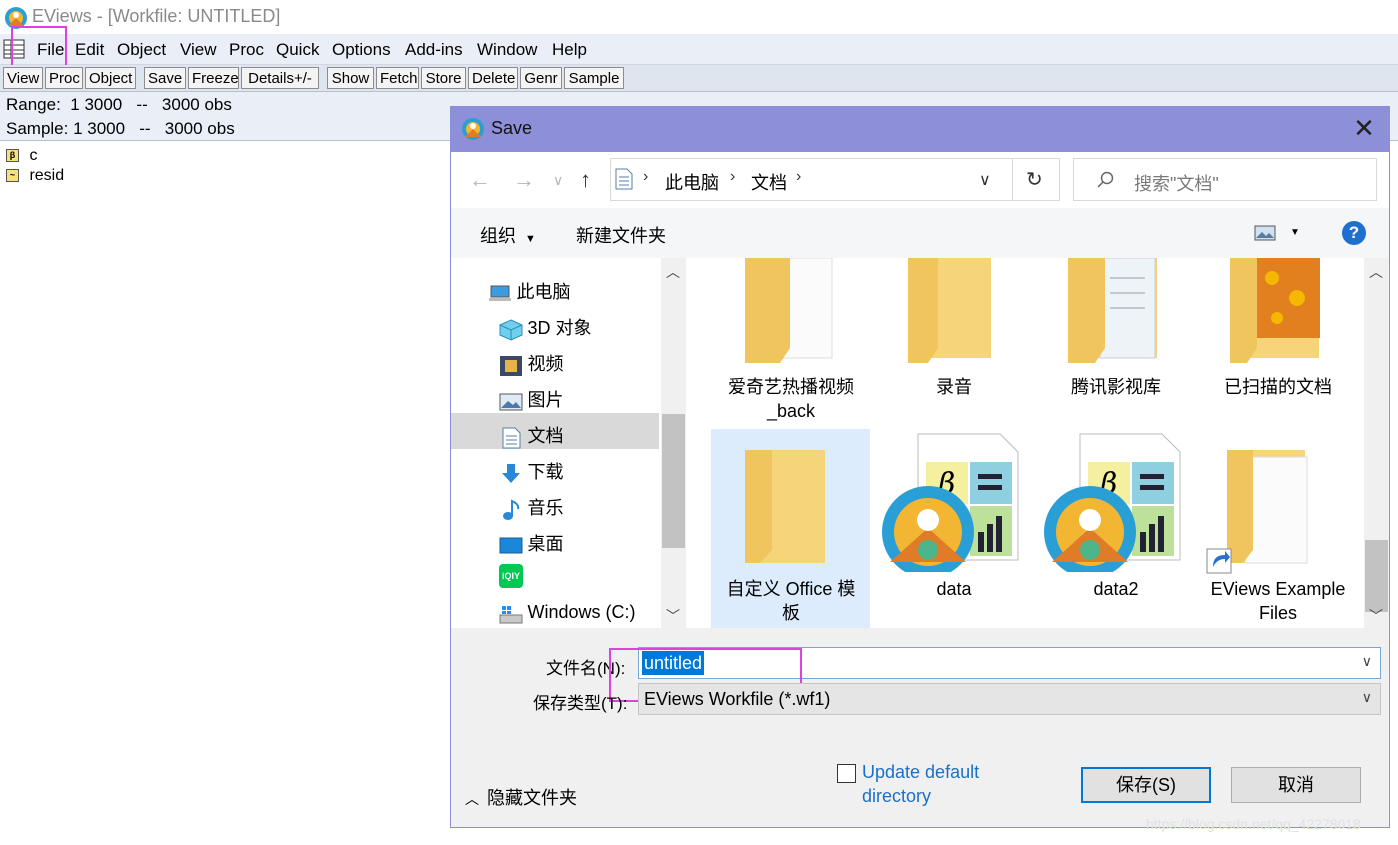  I want to click on tb-store-button: Store, so click(443, 78).